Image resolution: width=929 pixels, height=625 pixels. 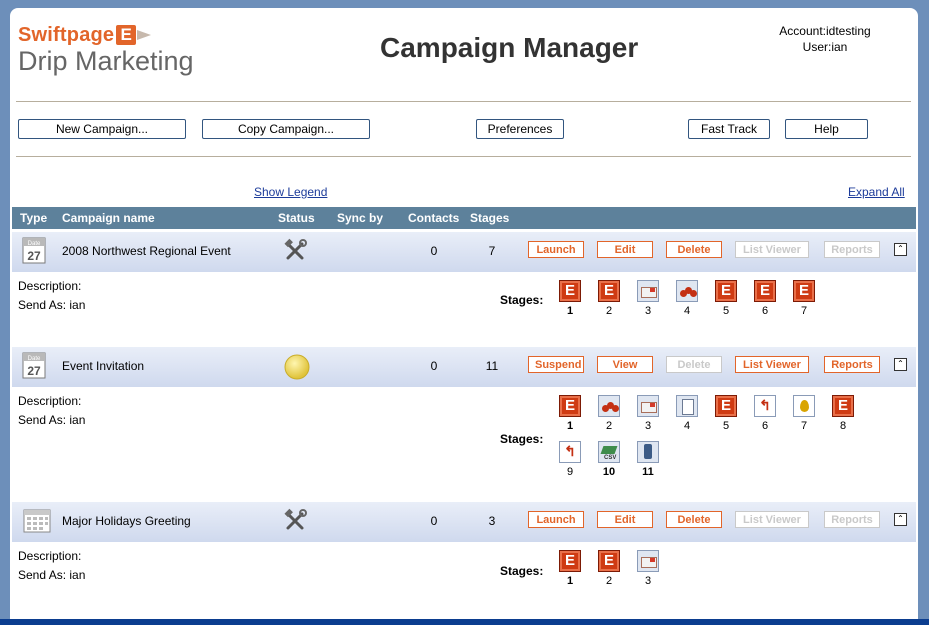 I want to click on campaign-stage-count: 11, so click(x=492, y=366).